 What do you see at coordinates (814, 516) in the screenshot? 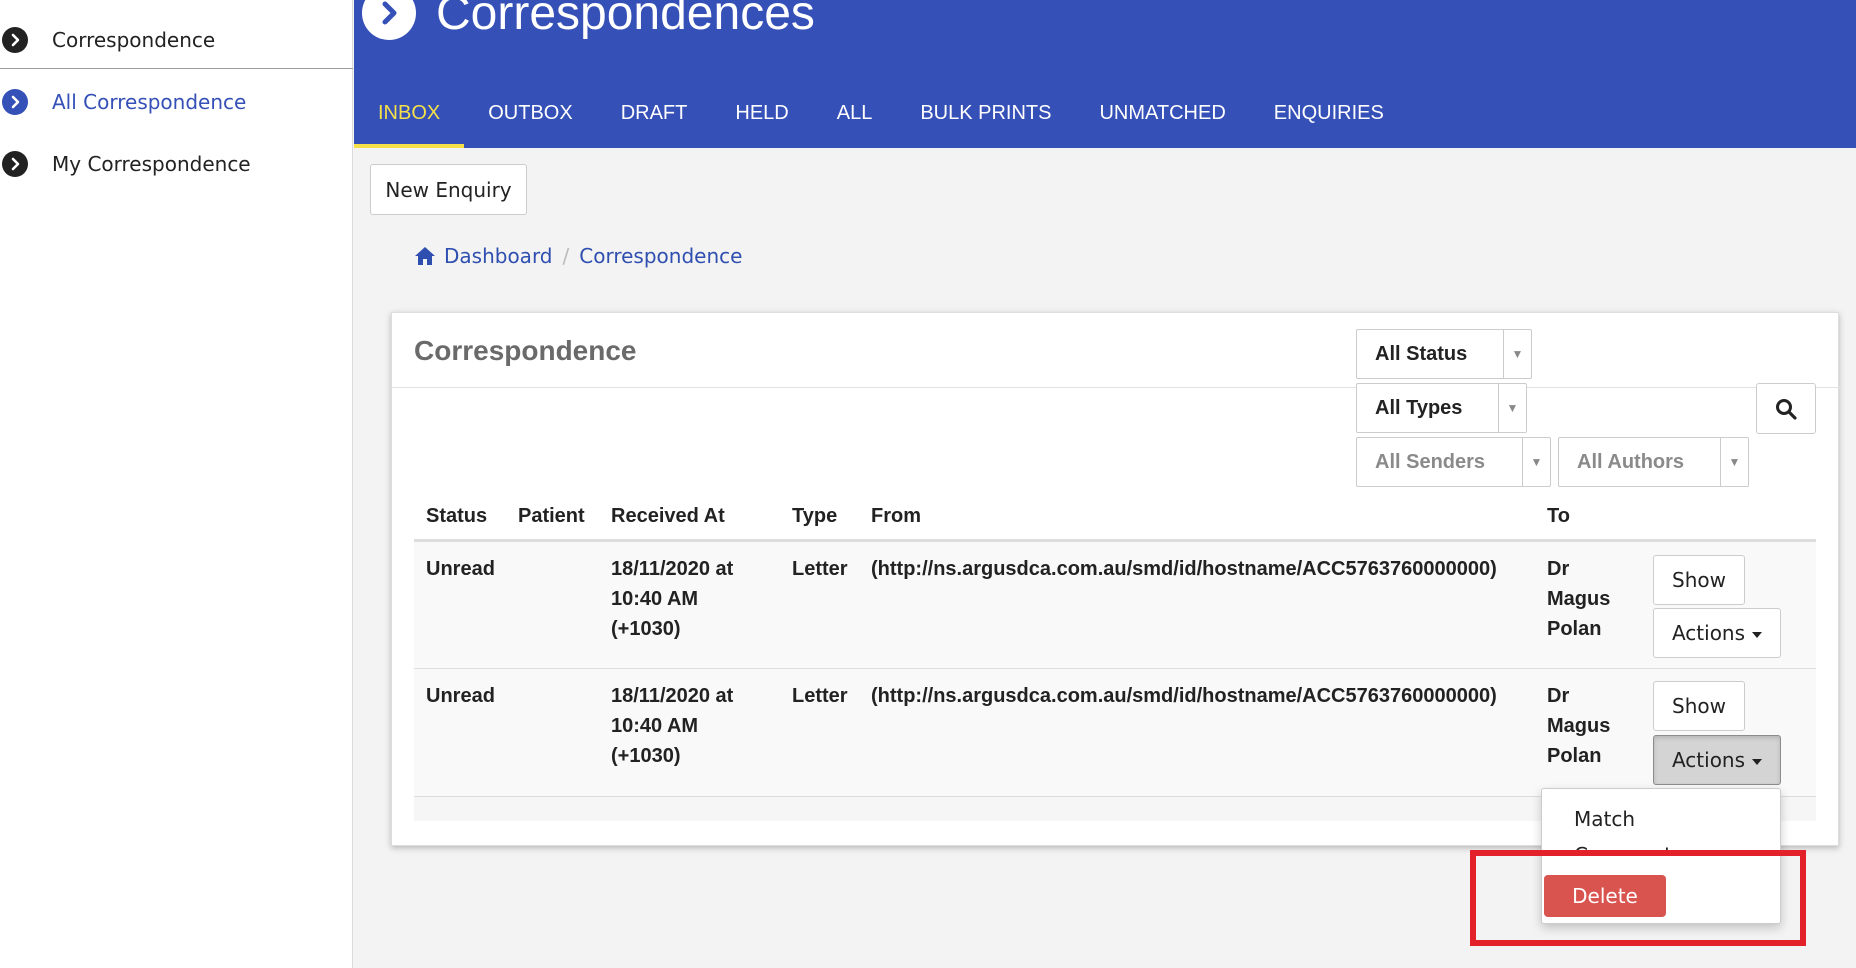
I see `column-header-type: Type` at bounding box center [814, 516].